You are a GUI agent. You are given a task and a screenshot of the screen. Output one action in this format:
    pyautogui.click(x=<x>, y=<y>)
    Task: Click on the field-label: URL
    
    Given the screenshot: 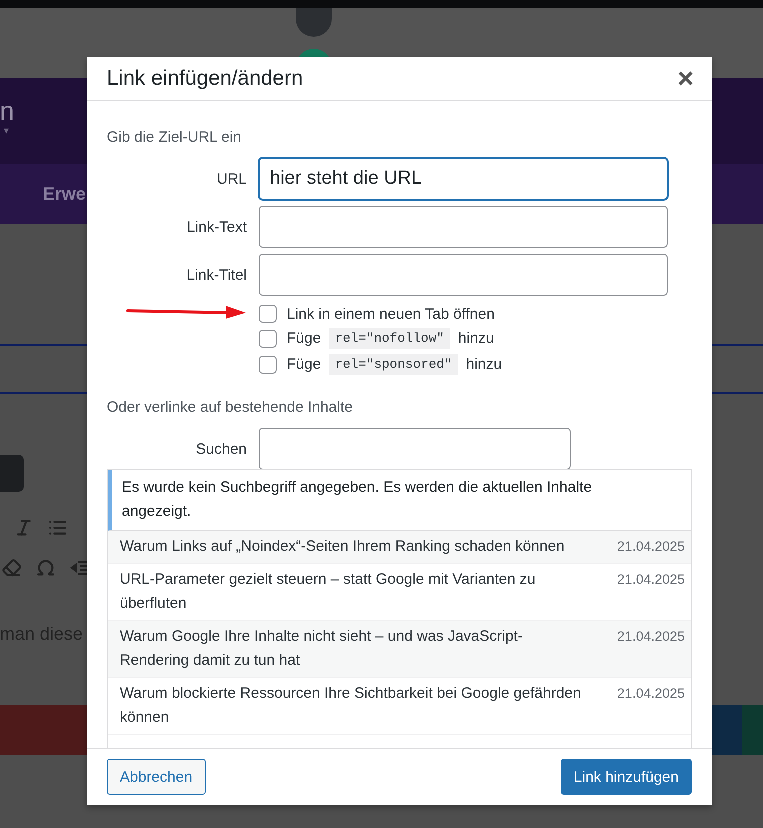 What is the action you would take?
    pyautogui.click(x=231, y=179)
    